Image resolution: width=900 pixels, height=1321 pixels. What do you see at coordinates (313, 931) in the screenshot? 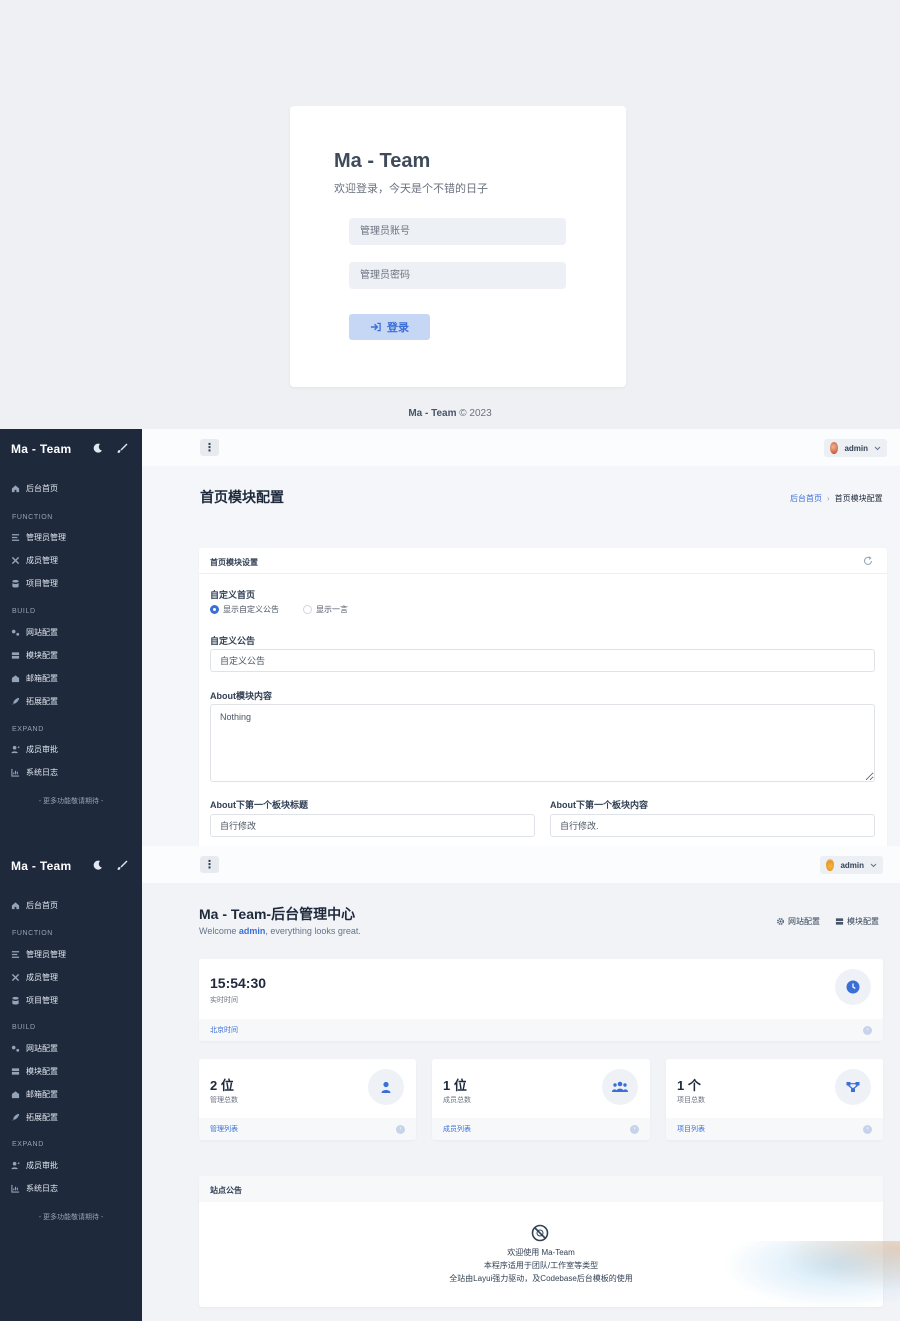
I see `welcome-suffix: , everything looks great.` at bounding box center [313, 931].